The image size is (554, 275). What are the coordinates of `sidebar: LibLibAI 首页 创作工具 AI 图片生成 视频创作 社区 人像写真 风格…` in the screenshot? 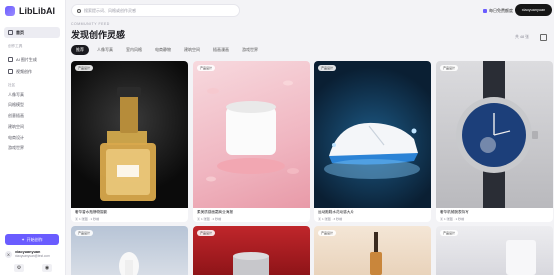 It's located at (33, 137).